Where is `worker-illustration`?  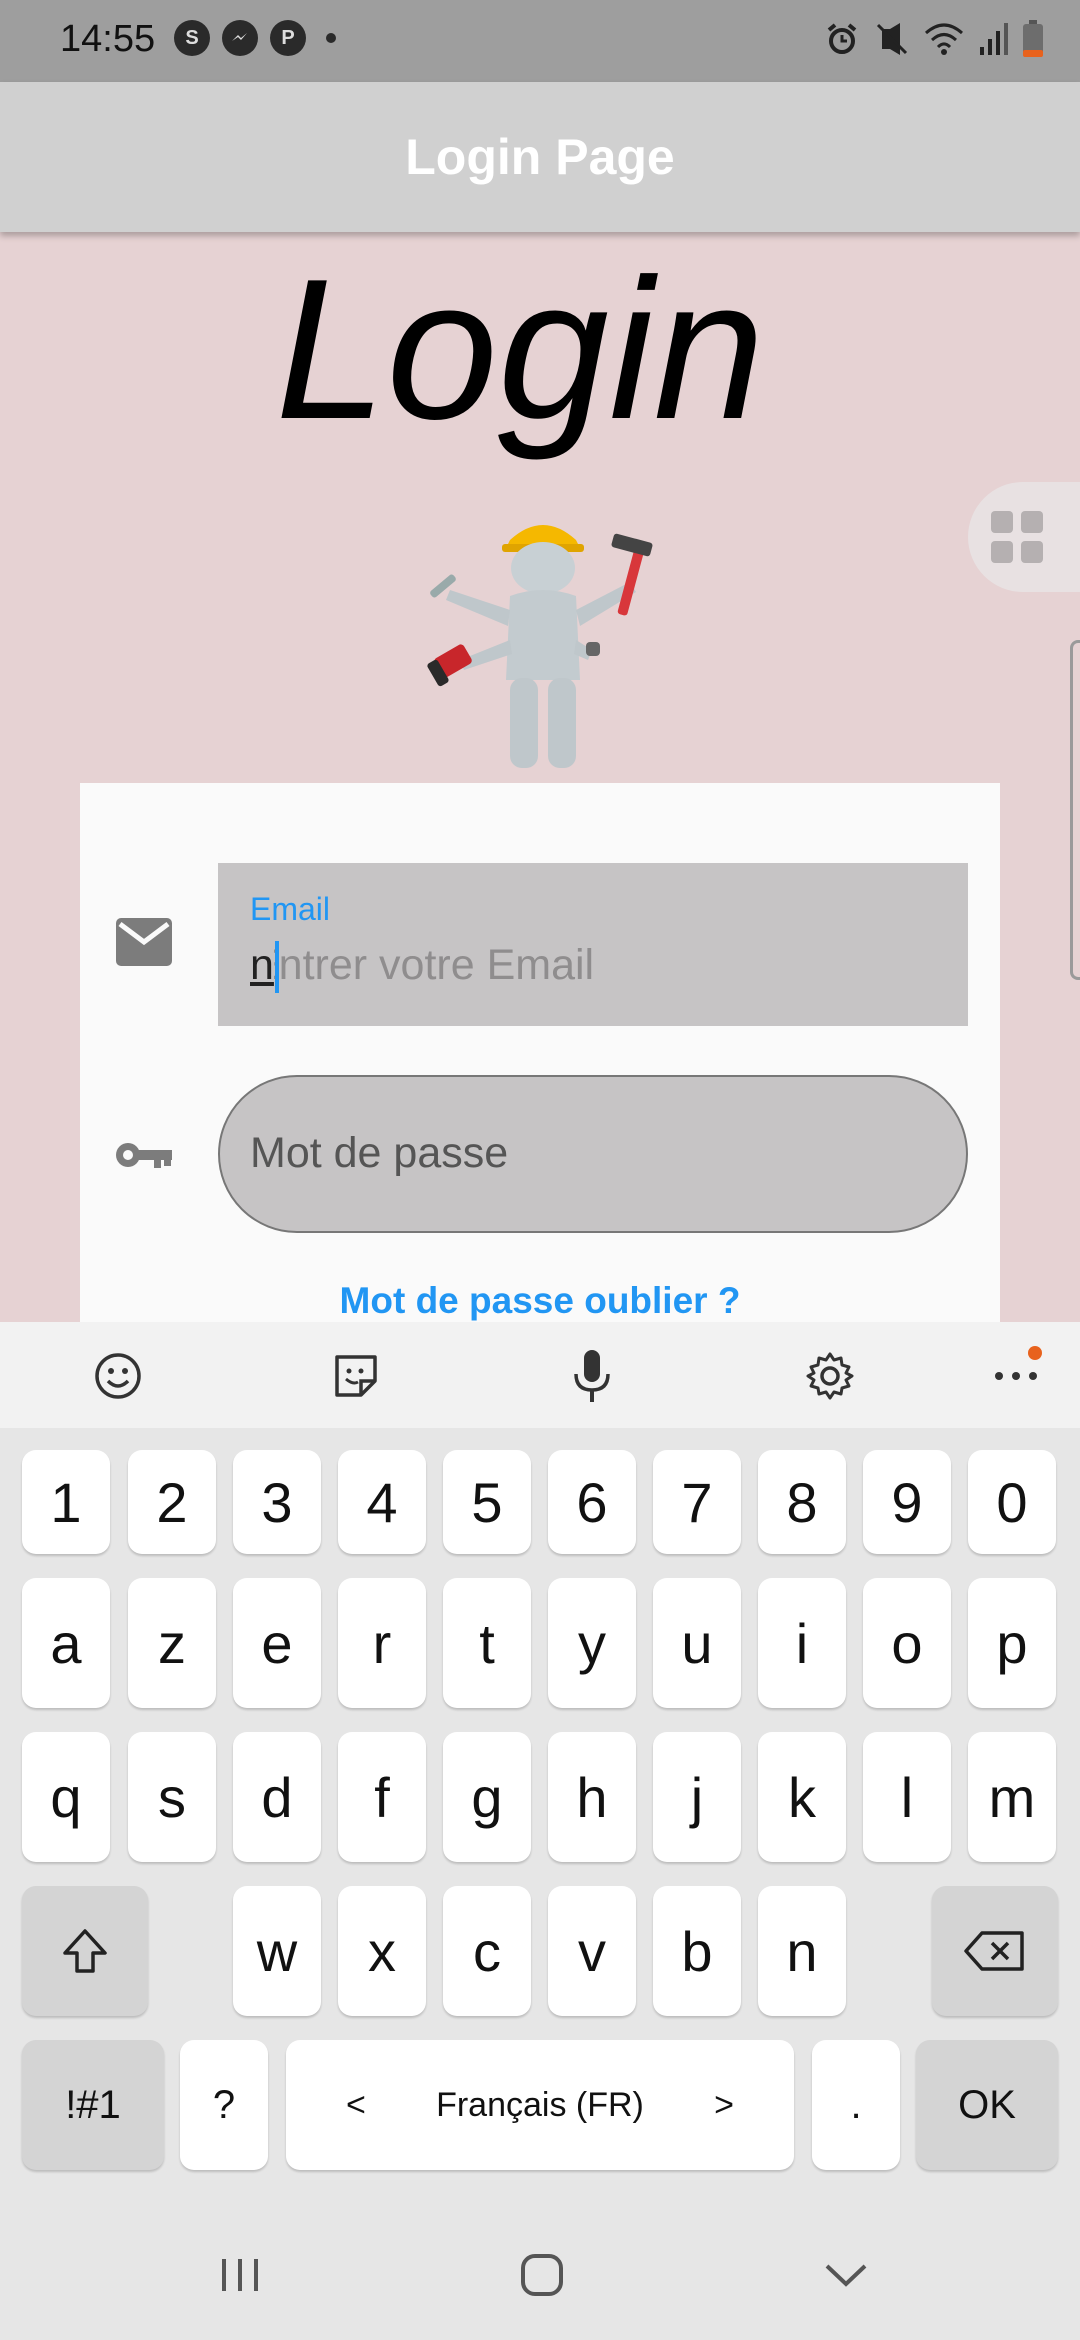
worker-illustration is located at coordinates (540, 646).